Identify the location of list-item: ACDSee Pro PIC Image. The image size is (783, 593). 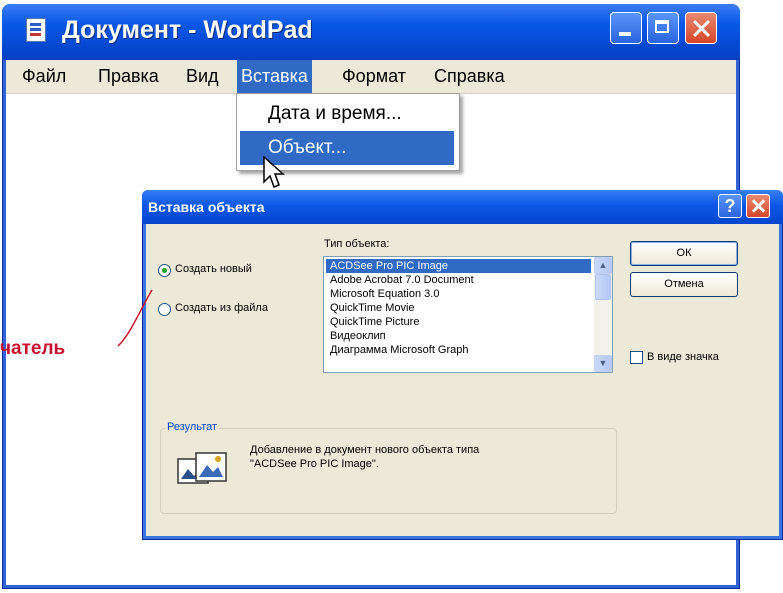
(458, 266).